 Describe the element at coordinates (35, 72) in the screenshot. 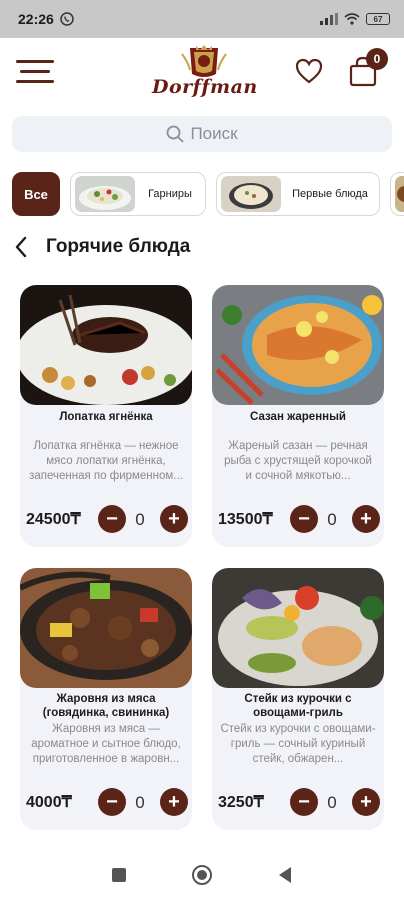

I see `menu-button` at that location.